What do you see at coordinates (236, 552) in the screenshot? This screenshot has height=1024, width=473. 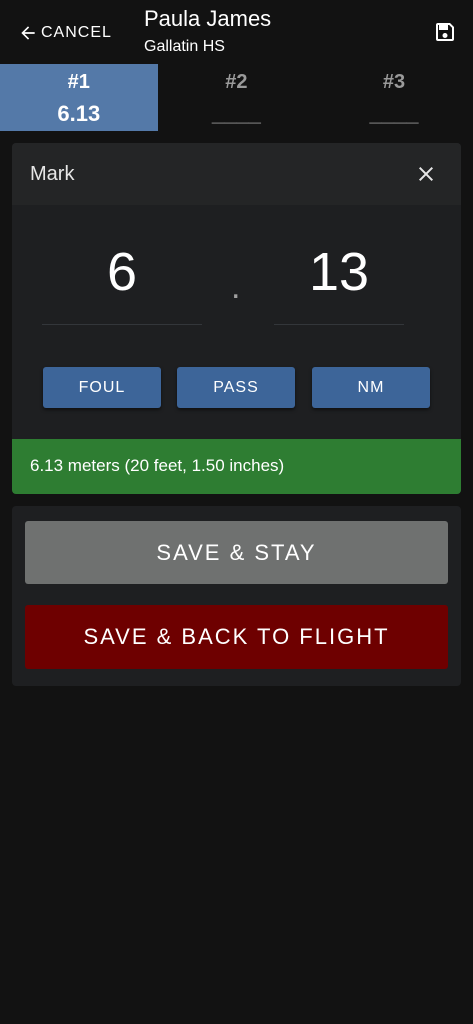 I see `save-and-stay-button: SAVE & STAY` at bounding box center [236, 552].